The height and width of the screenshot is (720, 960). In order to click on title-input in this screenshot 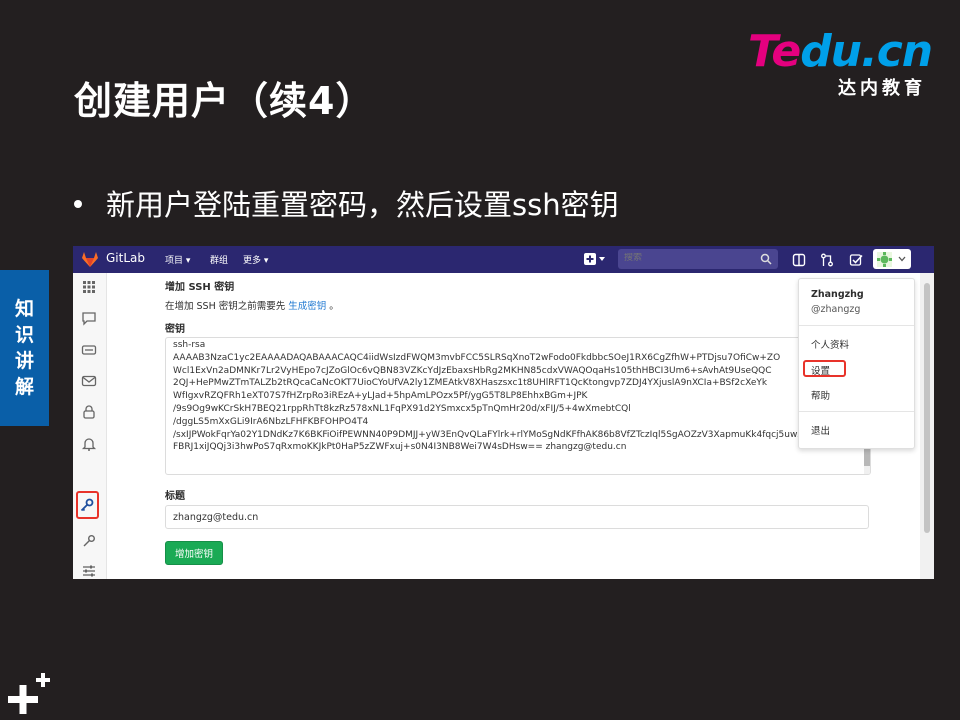, I will do `click(517, 517)`.